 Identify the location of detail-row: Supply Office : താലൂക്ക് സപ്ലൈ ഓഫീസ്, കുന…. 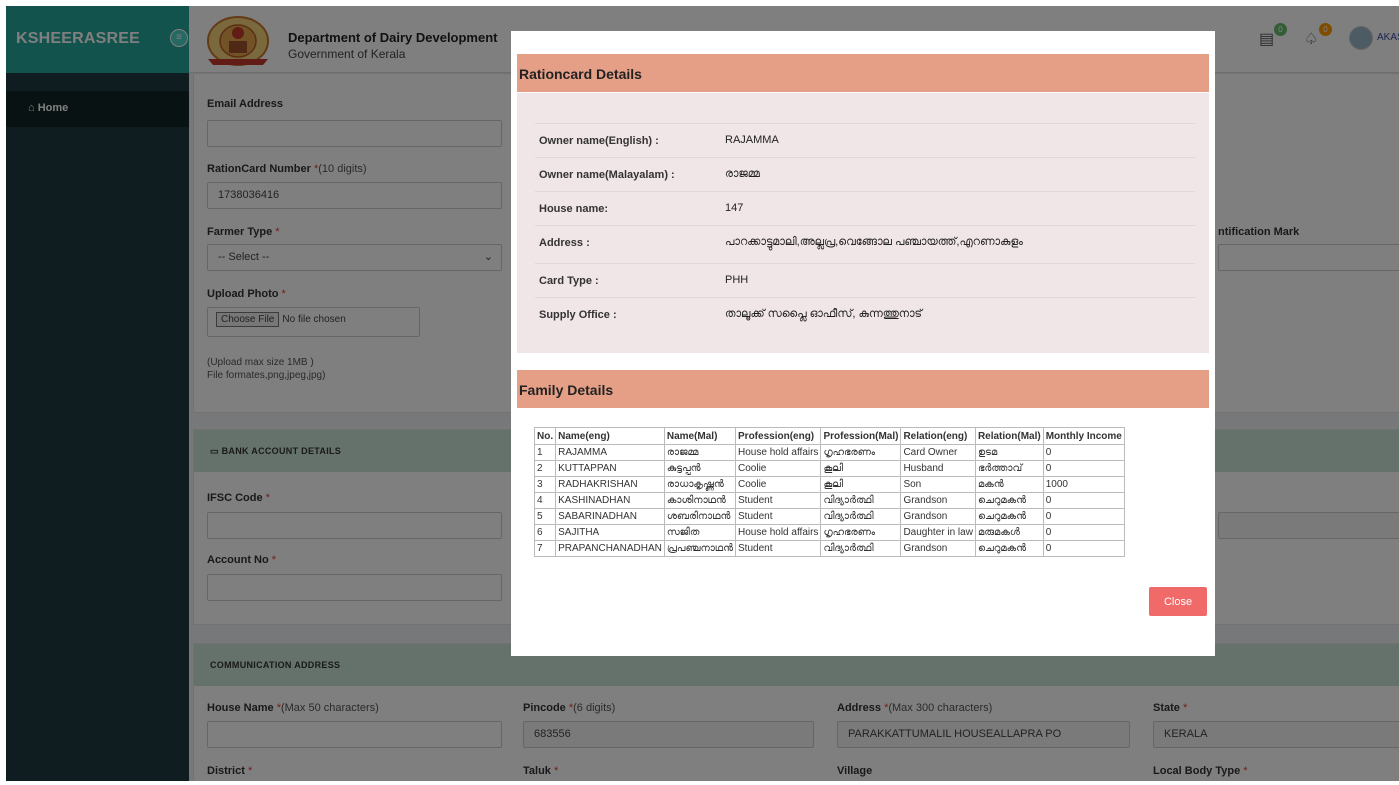
(865, 314).